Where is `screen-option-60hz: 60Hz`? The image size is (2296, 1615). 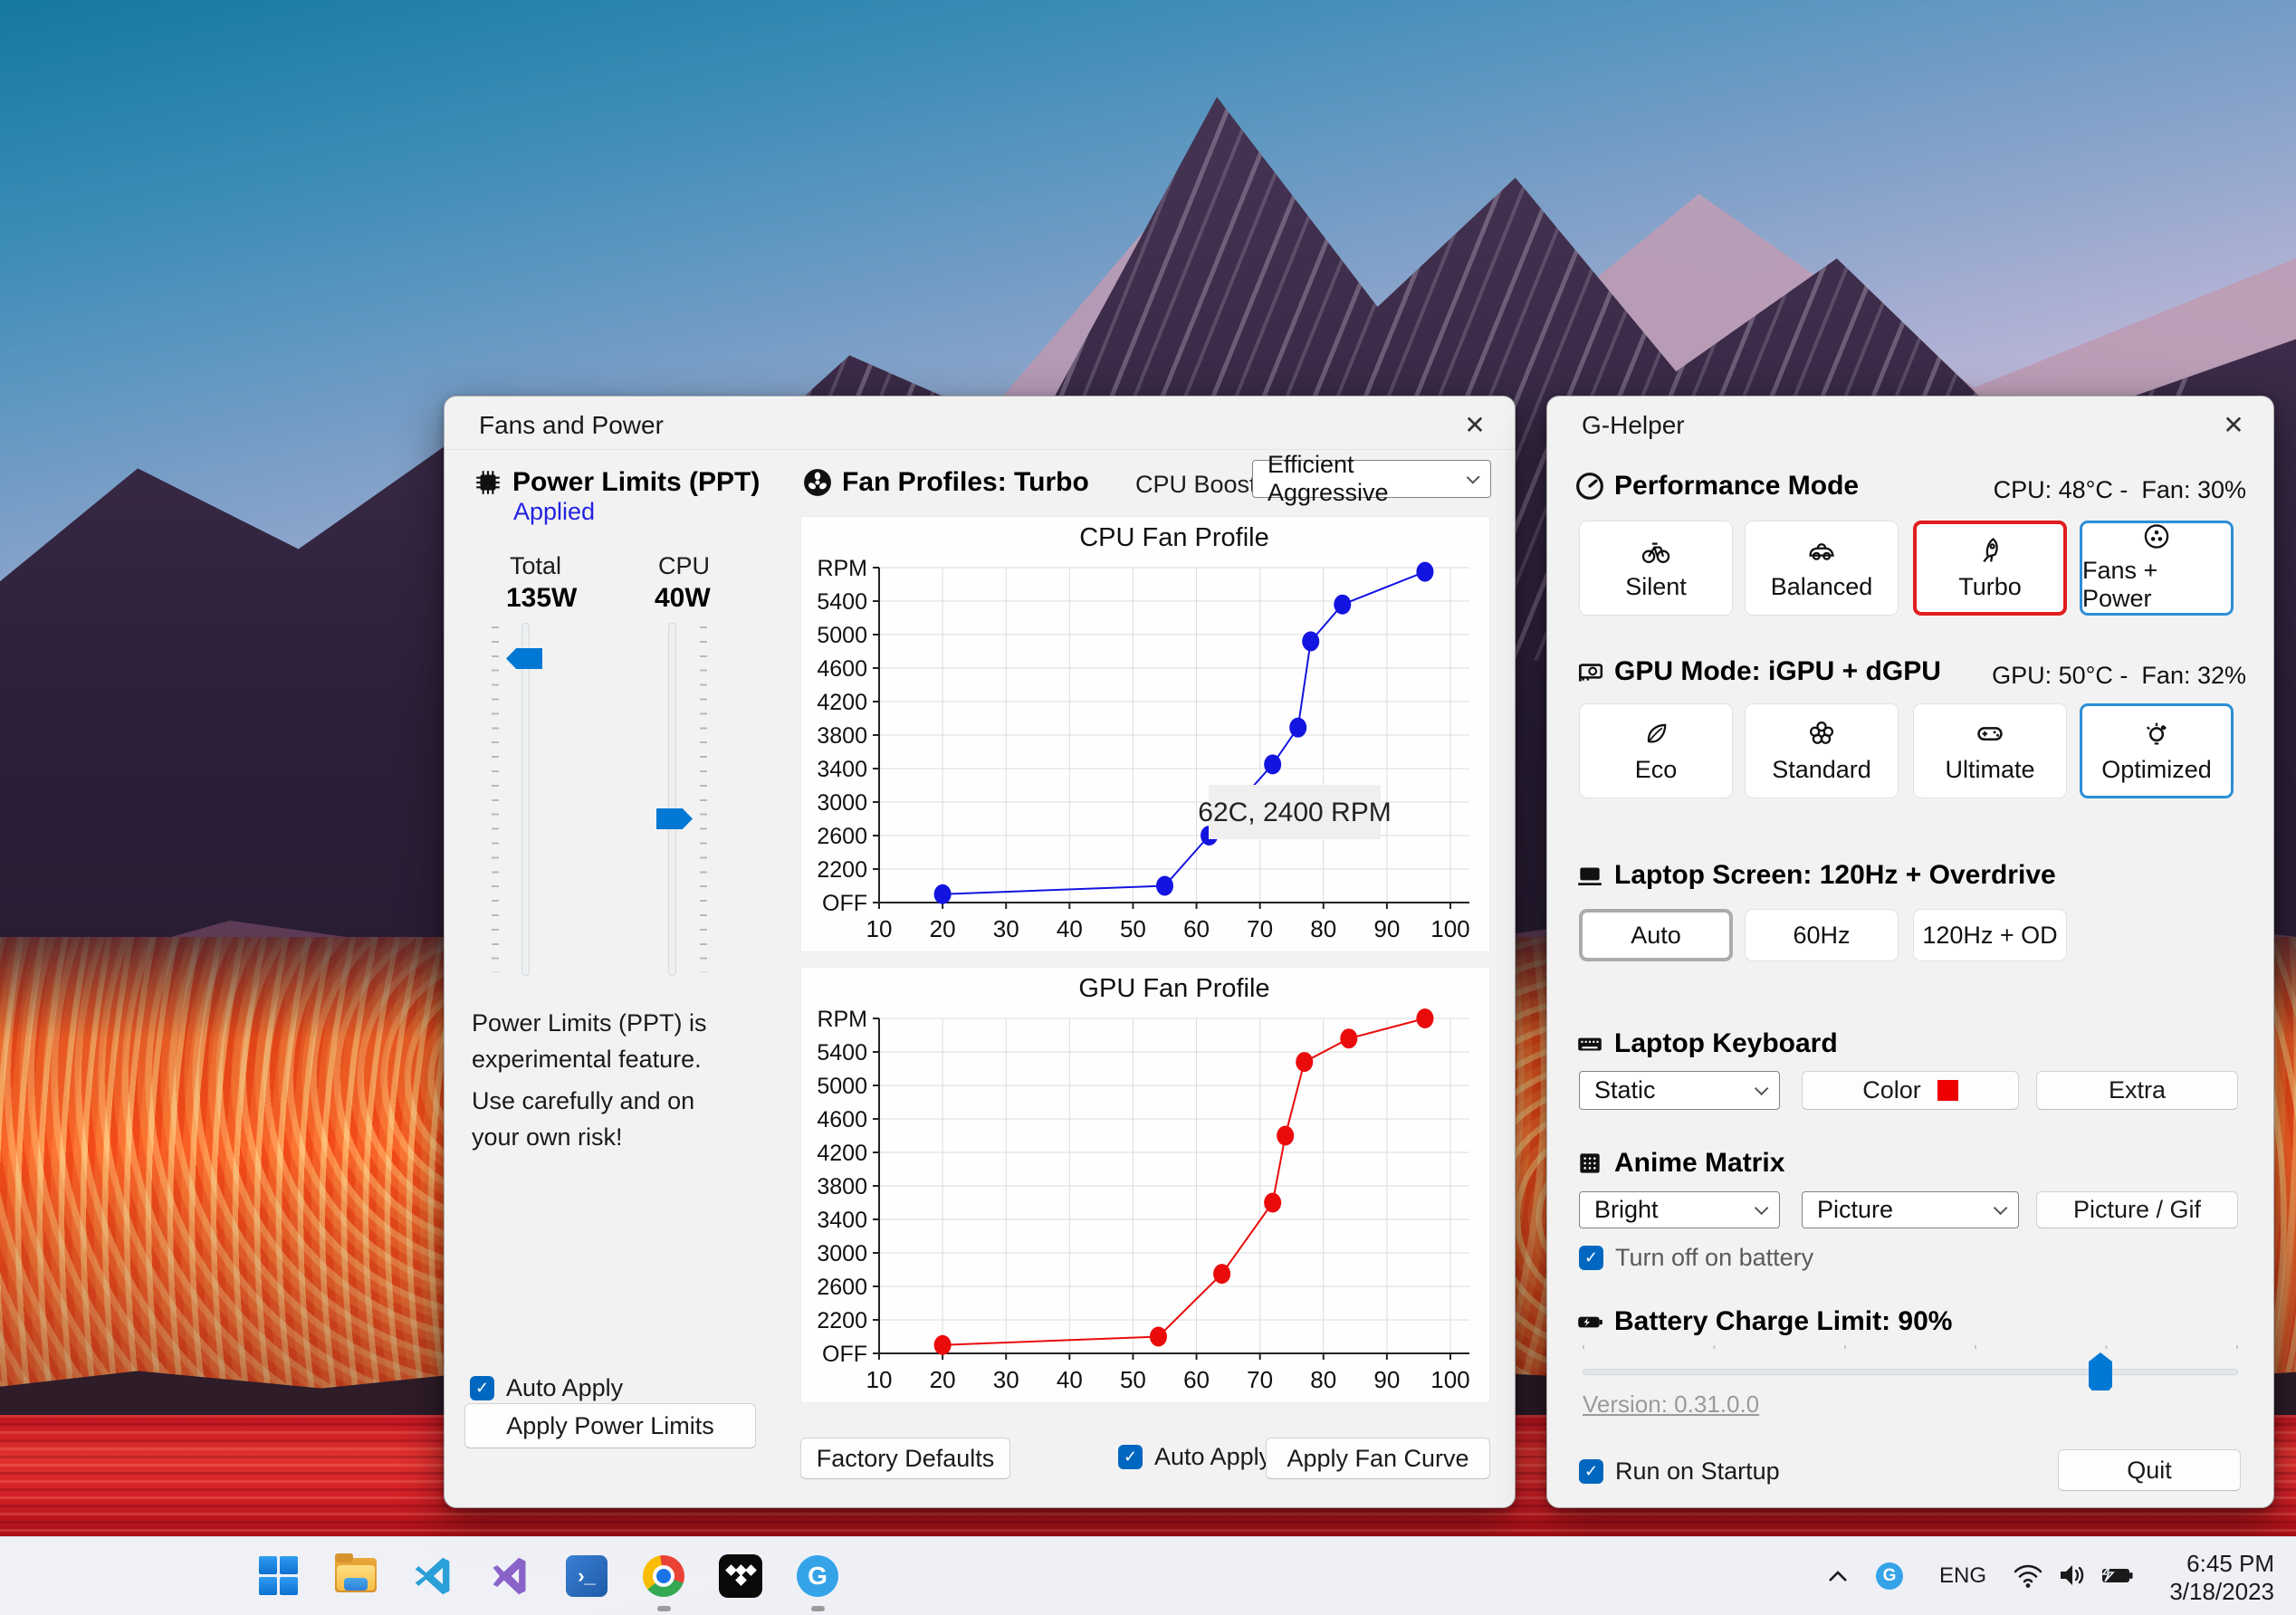
screen-option-60hz: 60Hz is located at coordinates (1822, 935).